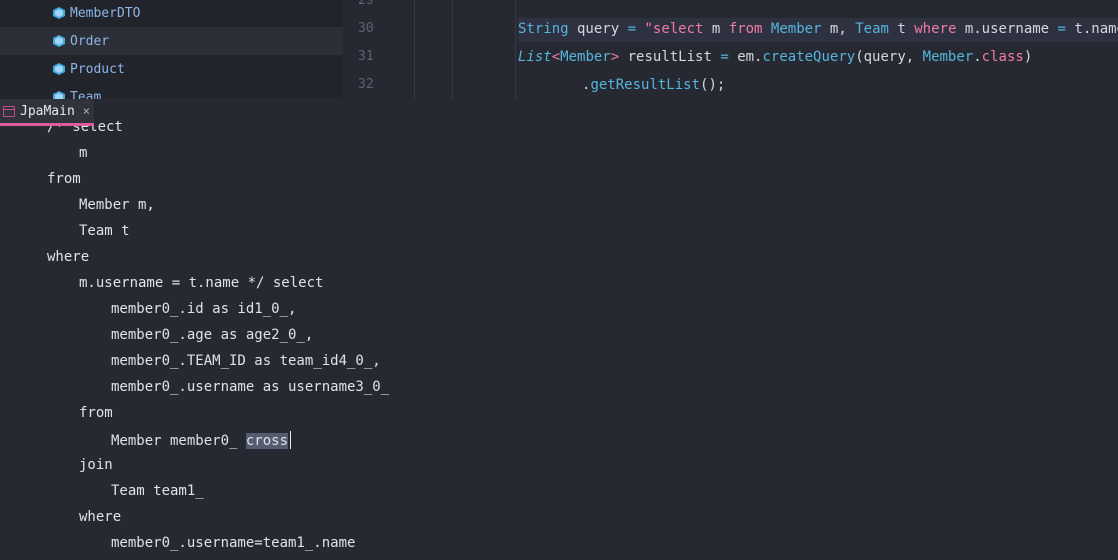 The height and width of the screenshot is (560, 1118). I want to click on token-method: createQuery, so click(809, 57).